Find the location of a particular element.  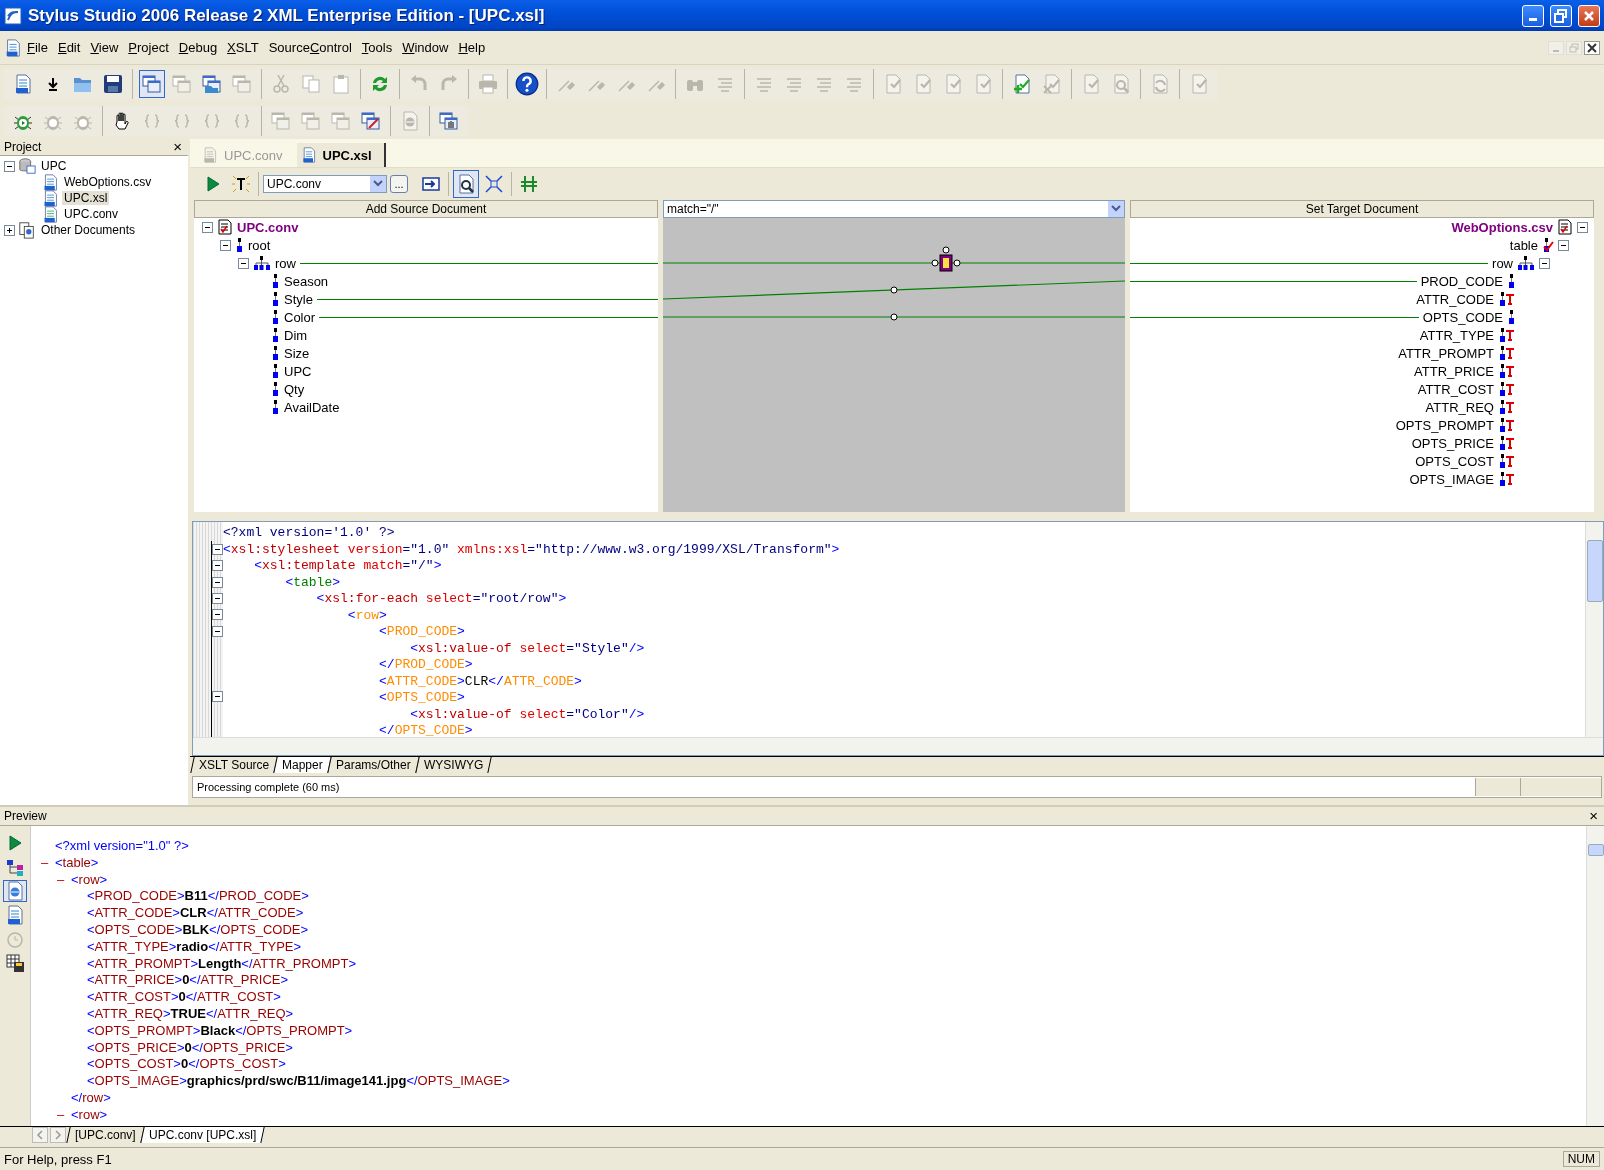

target-node: ATTR_COST is located at coordinates (1455, 389).